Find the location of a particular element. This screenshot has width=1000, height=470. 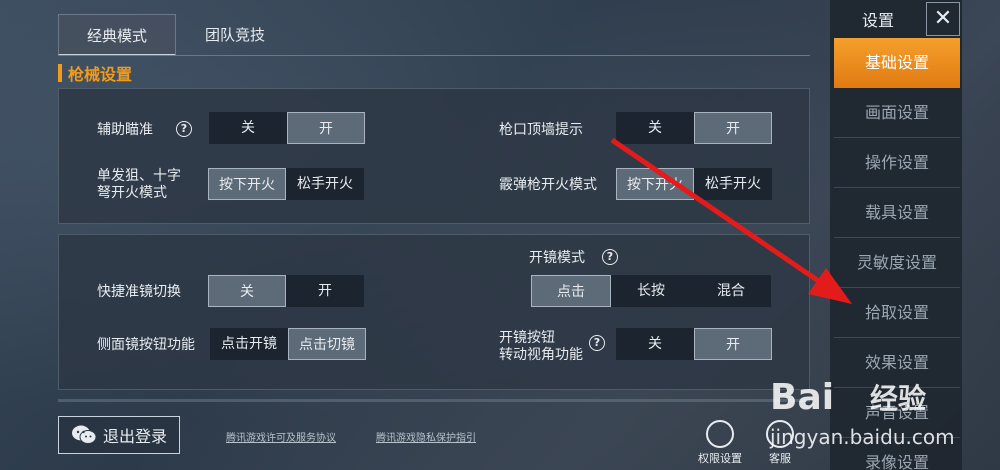

logout-label: 退出登录 is located at coordinates (134, 436).